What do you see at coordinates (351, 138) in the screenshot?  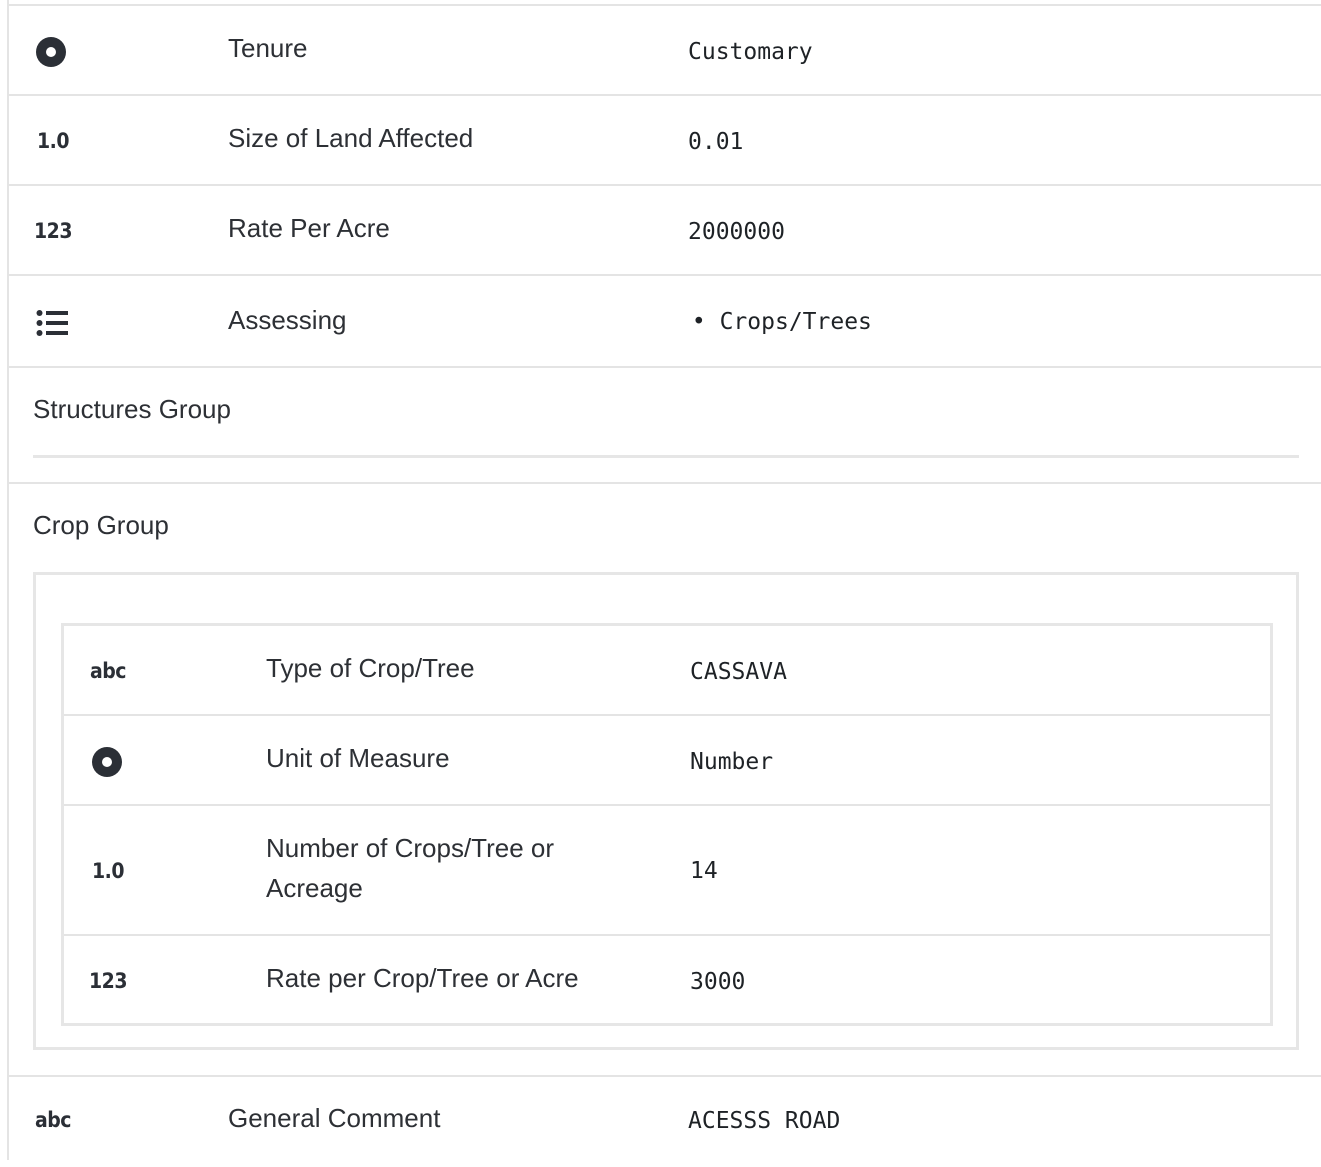 I see `field-label: Size of Land Affected` at bounding box center [351, 138].